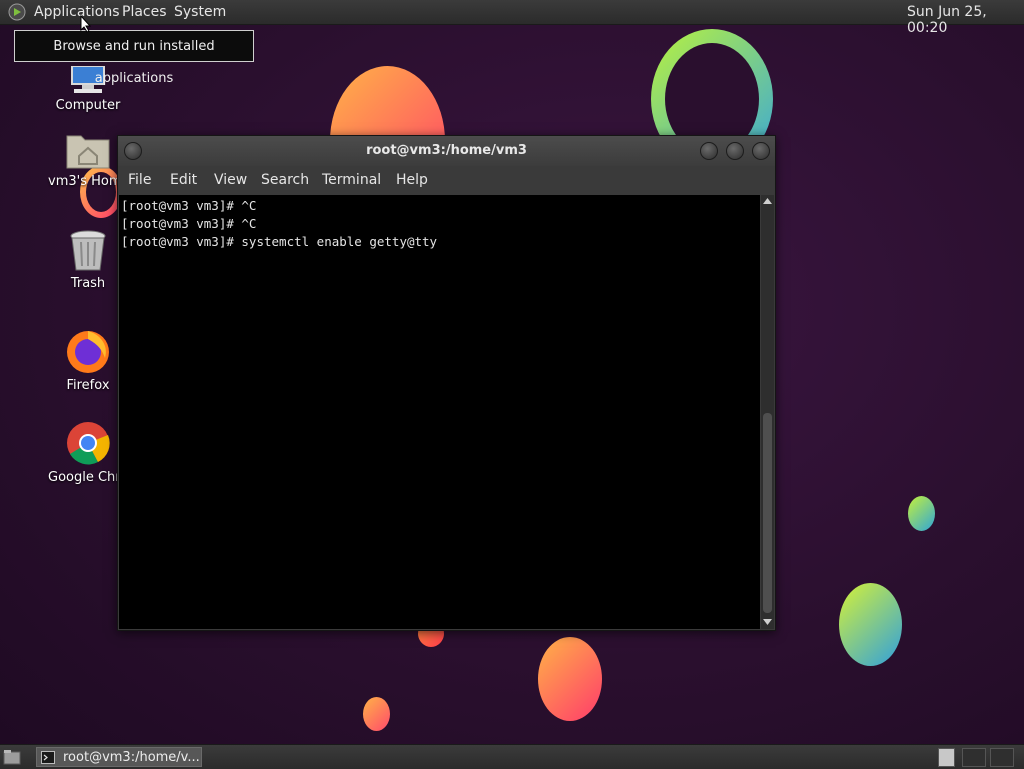 Image resolution: width=1024 pixels, height=769 pixels. I want to click on desktop-icon-trash: Trash, so click(88, 260).